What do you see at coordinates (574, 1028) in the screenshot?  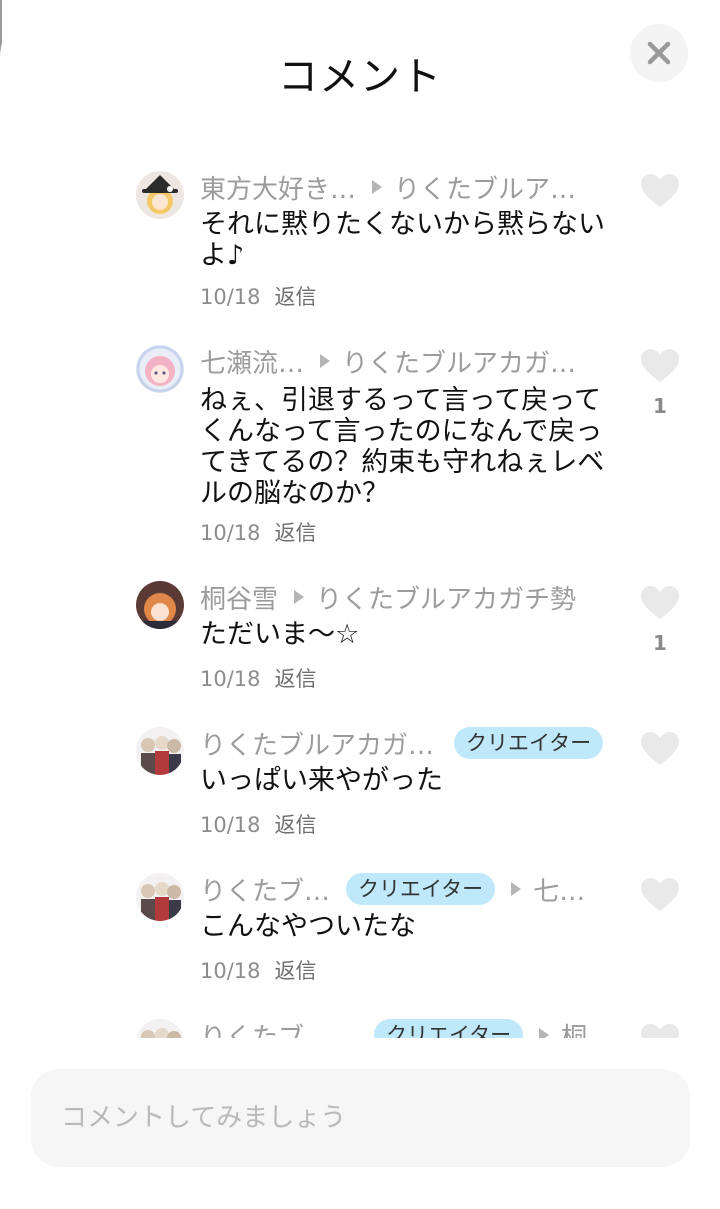 I see `reply-to-name: 桐` at bounding box center [574, 1028].